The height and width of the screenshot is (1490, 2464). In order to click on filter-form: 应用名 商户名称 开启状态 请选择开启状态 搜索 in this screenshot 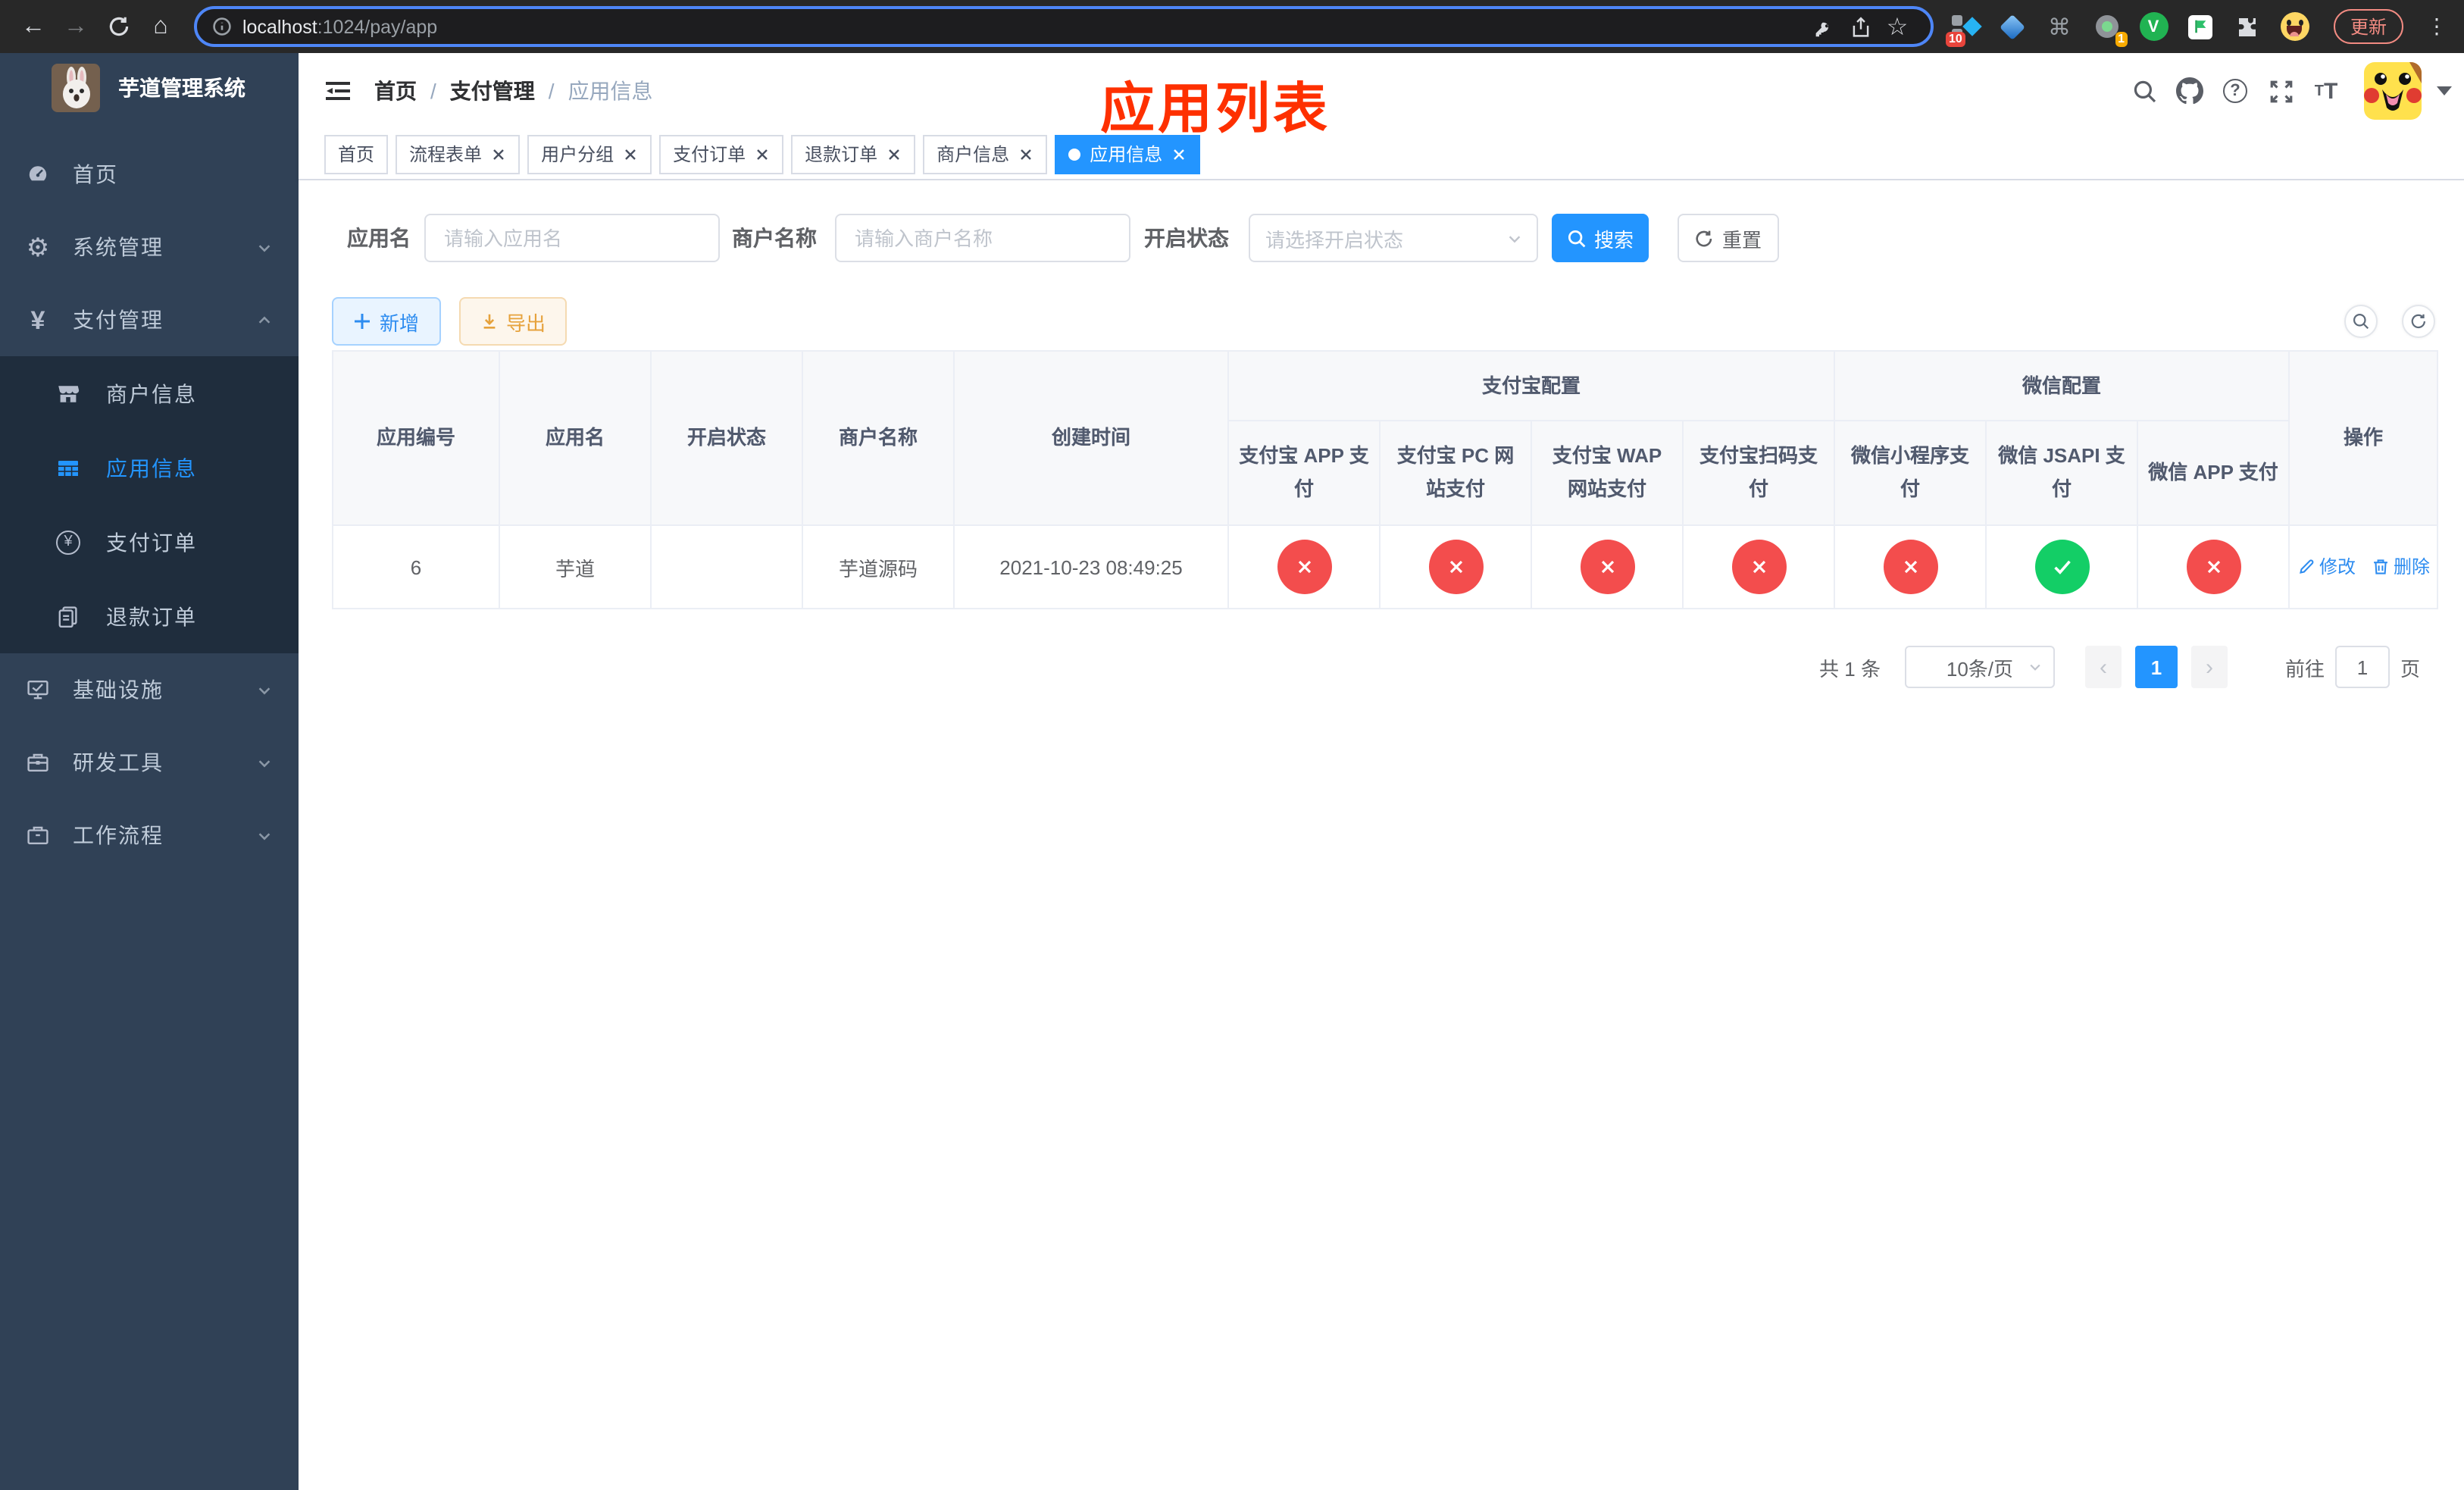, I will do `click(1385, 238)`.